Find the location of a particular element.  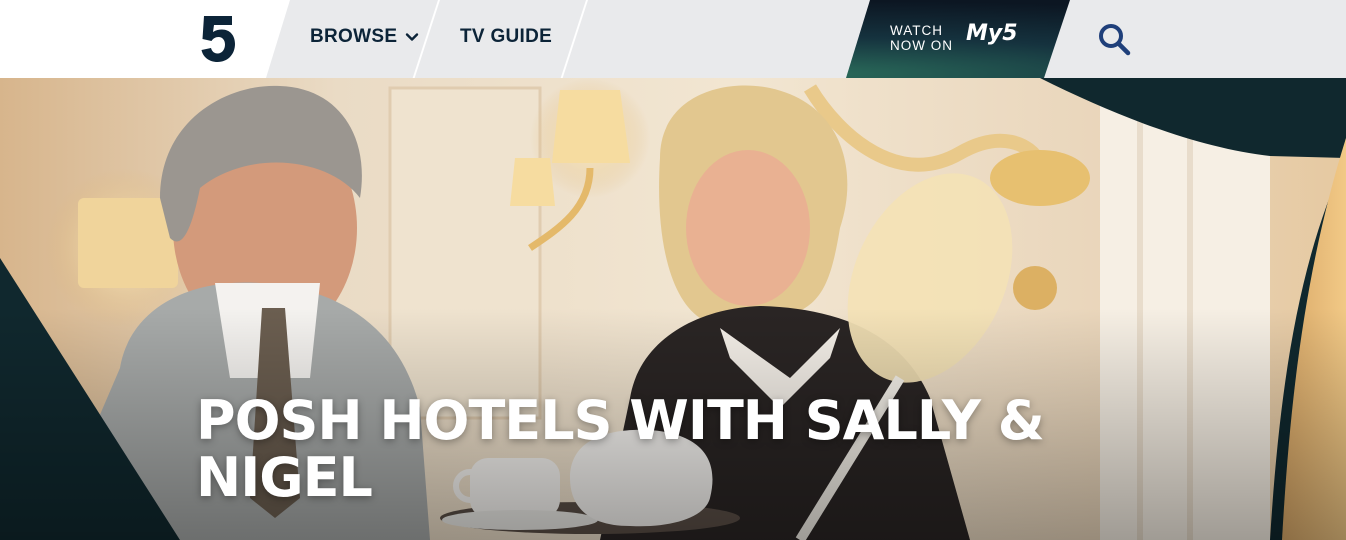

tv-guide-label: TV GUIDE is located at coordinates (506, 36).